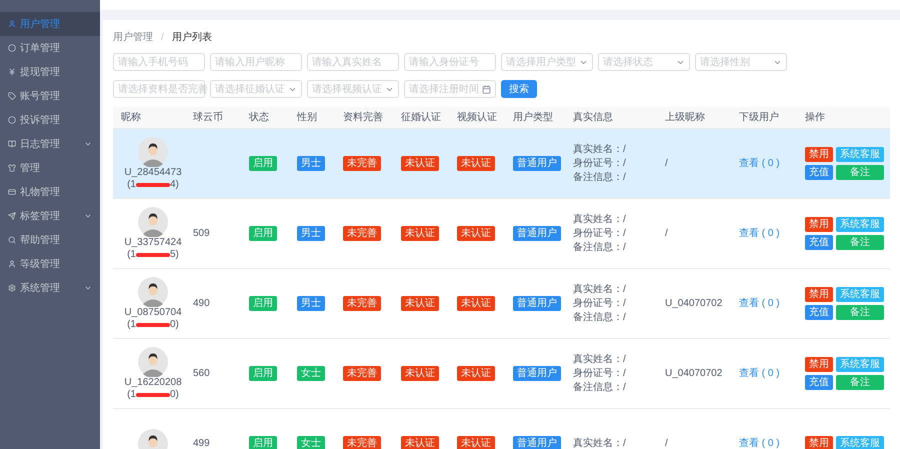 The height and width of the screenshot is (449, 900). What do you see at coordinates (12, 168) in the screenshot?
I see `shirt-icon` at bounding box center [12, 168].